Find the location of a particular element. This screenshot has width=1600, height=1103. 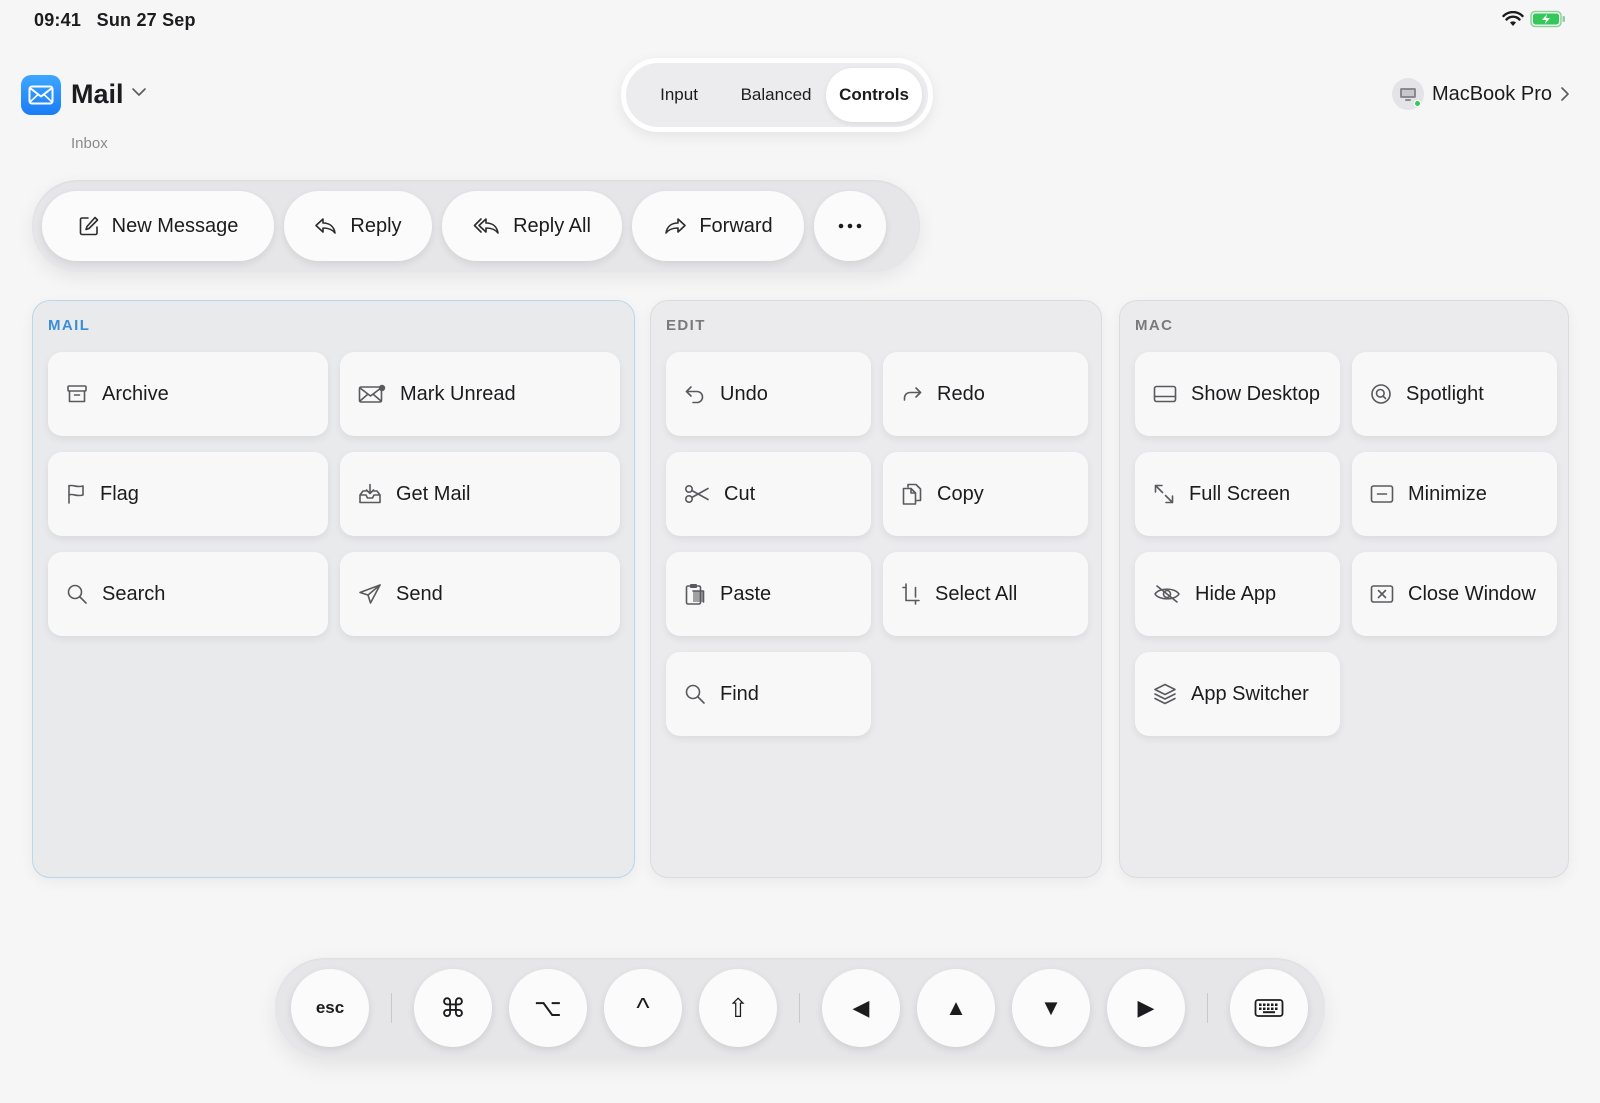

redo-icon is located at coordinates (912, 394).